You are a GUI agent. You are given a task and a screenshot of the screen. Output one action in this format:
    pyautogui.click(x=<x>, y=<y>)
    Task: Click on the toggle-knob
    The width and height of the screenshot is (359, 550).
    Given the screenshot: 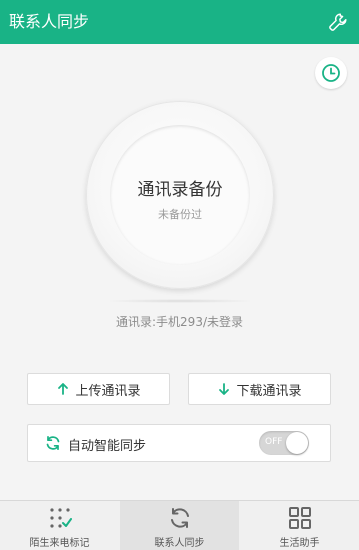 What is the action you would take?
    pyautogui.click(x=297, y=443)
    